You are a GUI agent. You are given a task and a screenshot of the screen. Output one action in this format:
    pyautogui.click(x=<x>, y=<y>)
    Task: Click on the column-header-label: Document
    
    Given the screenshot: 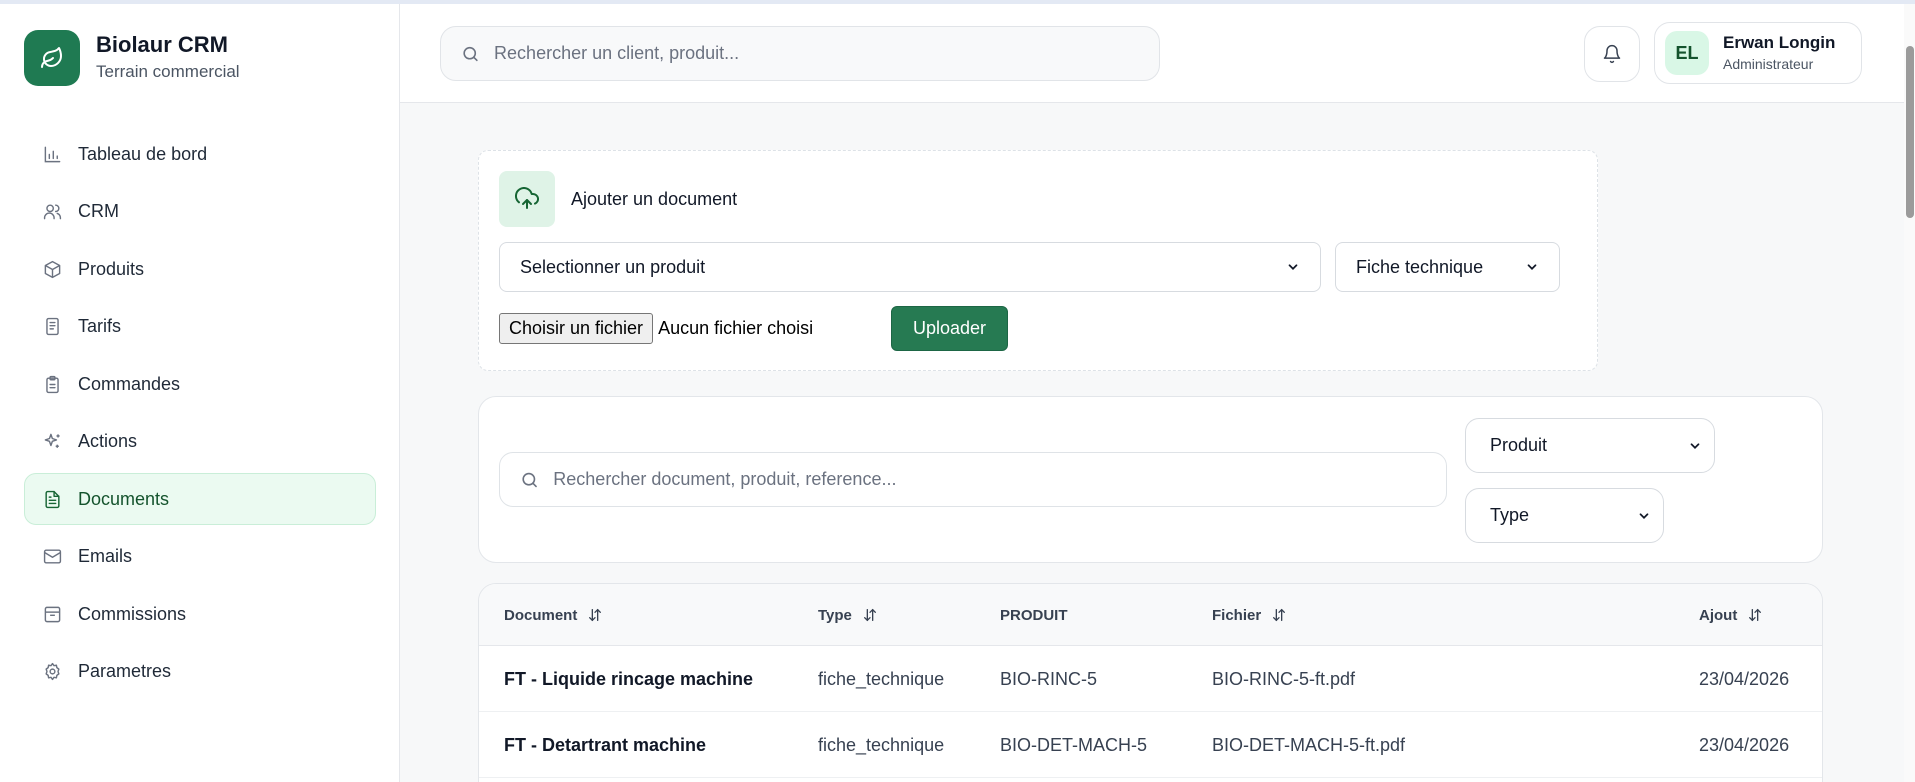 What is the action you would take?
    pyautogui.click(x=541, y=615)
    